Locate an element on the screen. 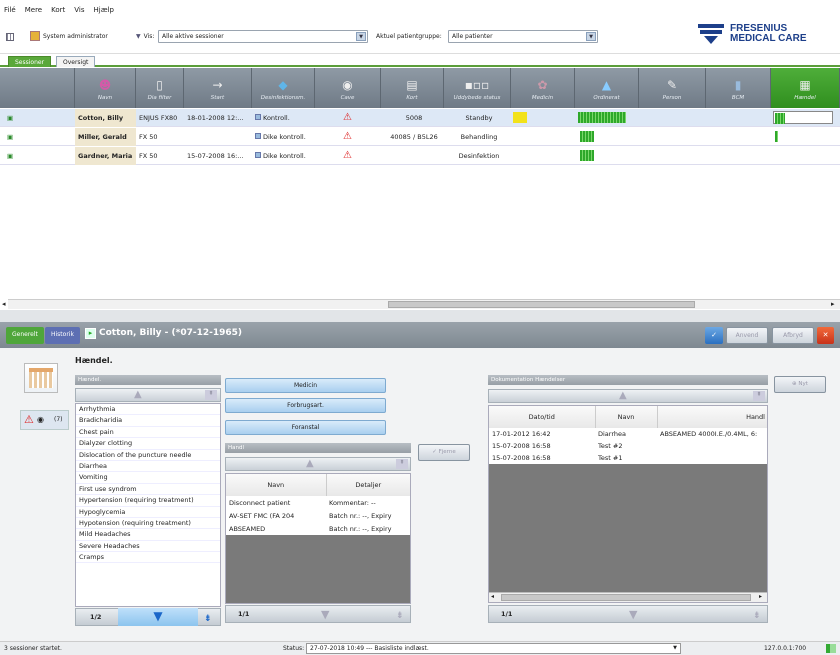 Image resolution: width=840 pixels, height=655 pixels. table-row: ABSEAMED Batch nr.: --, Expiry is located at coordinates (318, 528).